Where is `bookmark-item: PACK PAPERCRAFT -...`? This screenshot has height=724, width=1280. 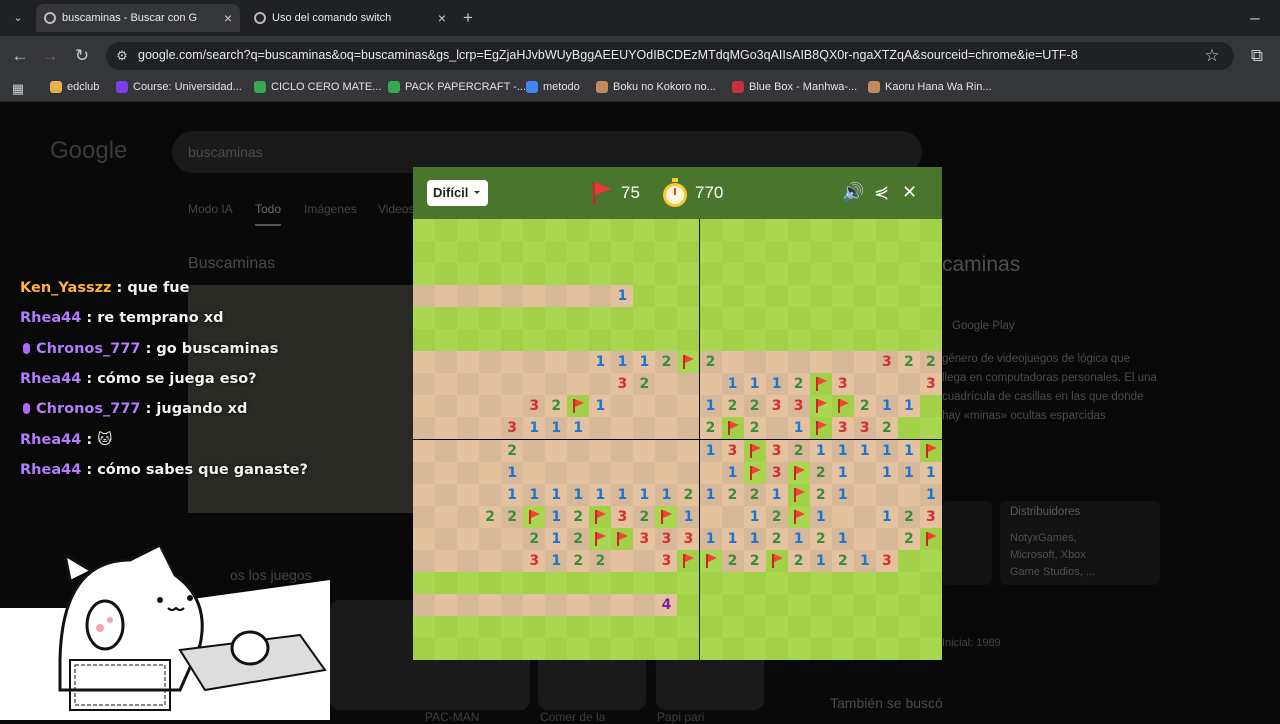 bookmark-item: PACK PAPERCRAFT -... is located at coordinates (457, 87).